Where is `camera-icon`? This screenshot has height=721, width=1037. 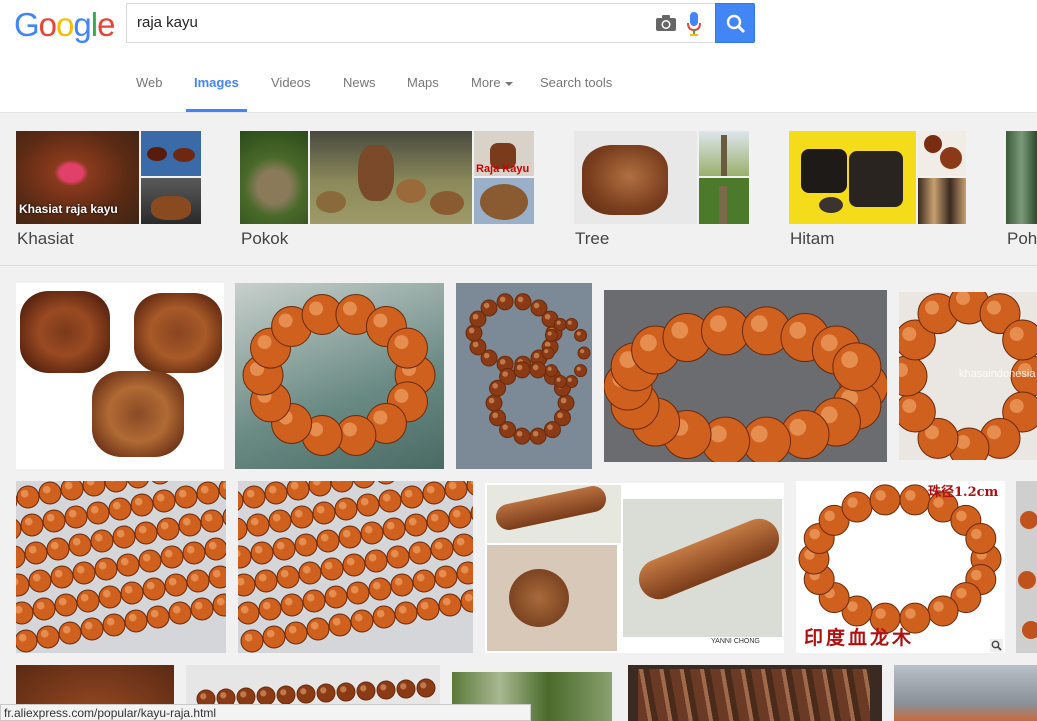
camera-icon is located at coordinates (666, 23).